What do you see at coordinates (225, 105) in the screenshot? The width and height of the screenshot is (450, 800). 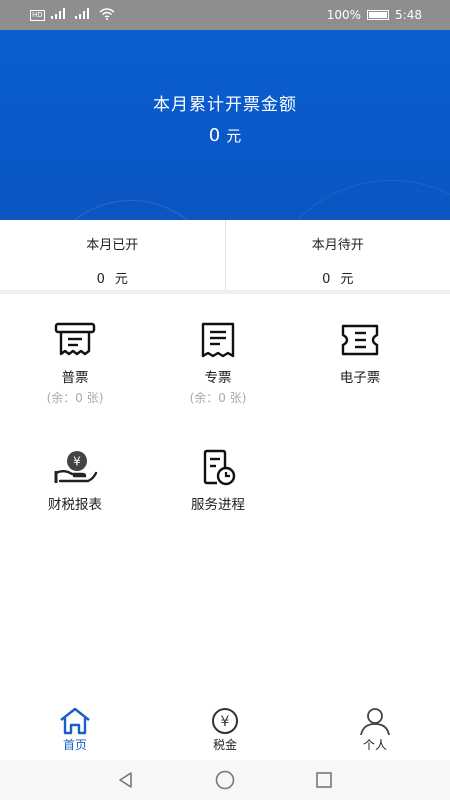 I see `monthly-total-title: 本月累计开票金额` at bounding box center [225, 105].